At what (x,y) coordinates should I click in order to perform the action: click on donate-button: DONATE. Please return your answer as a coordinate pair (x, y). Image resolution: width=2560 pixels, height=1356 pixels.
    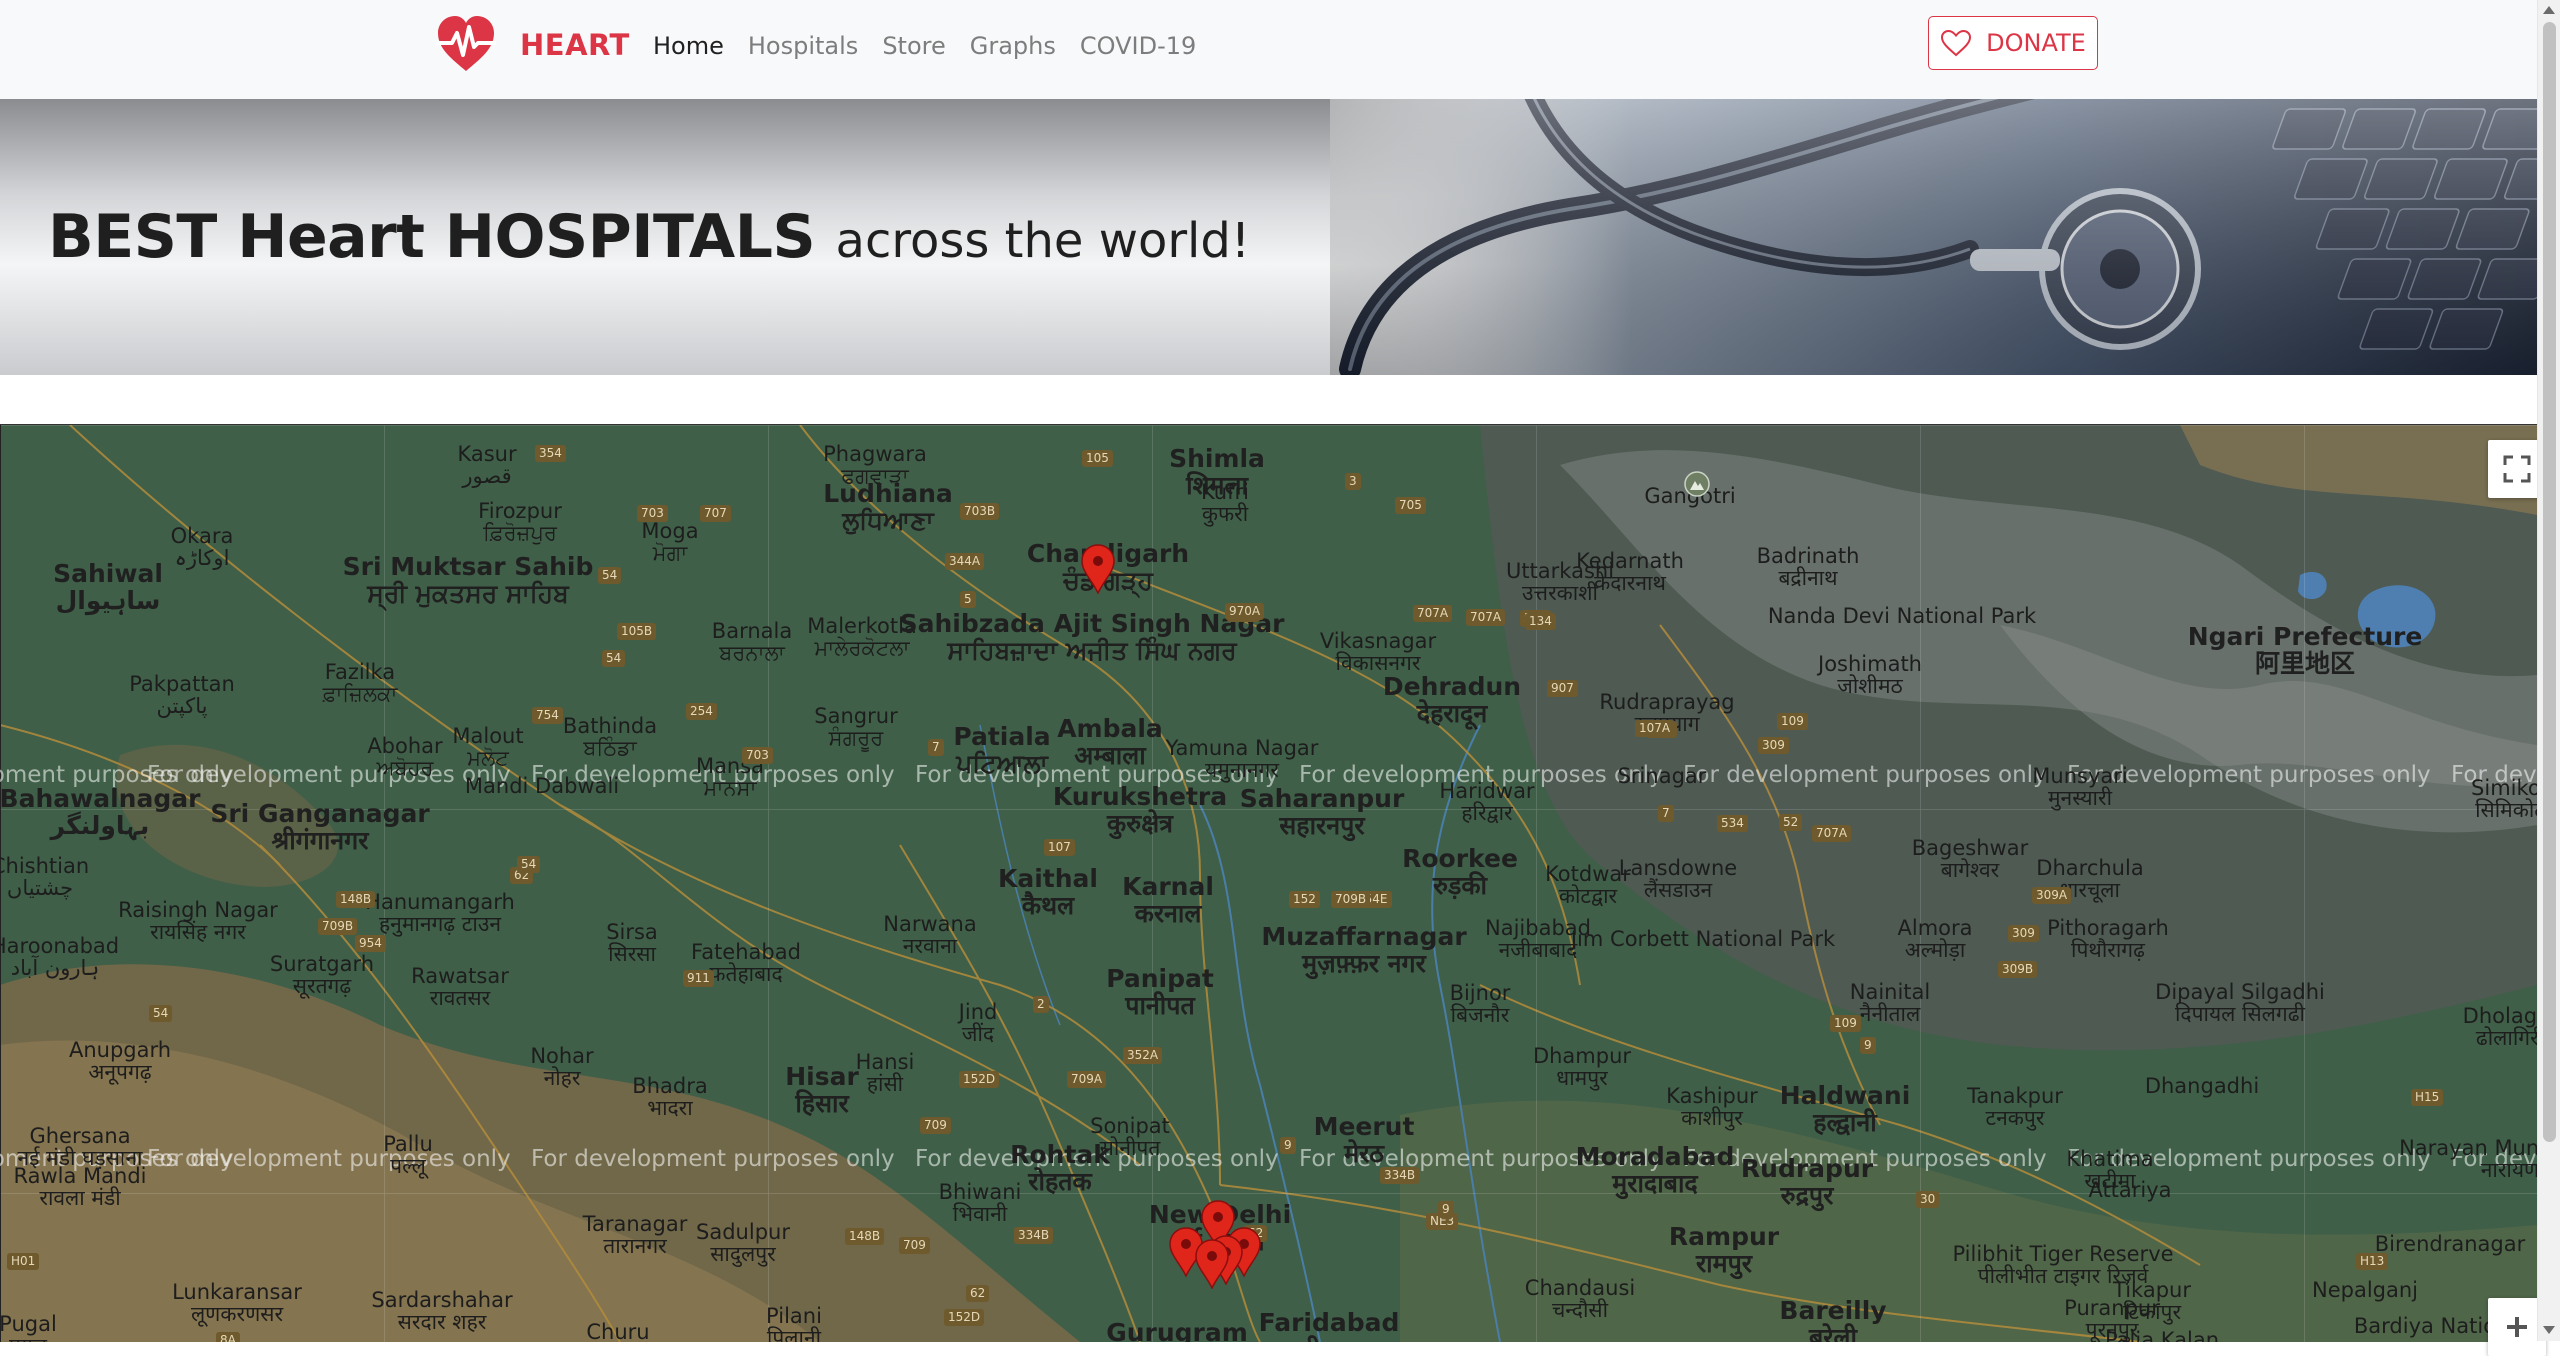
    Looking at the image, I should click on (2013, 43).